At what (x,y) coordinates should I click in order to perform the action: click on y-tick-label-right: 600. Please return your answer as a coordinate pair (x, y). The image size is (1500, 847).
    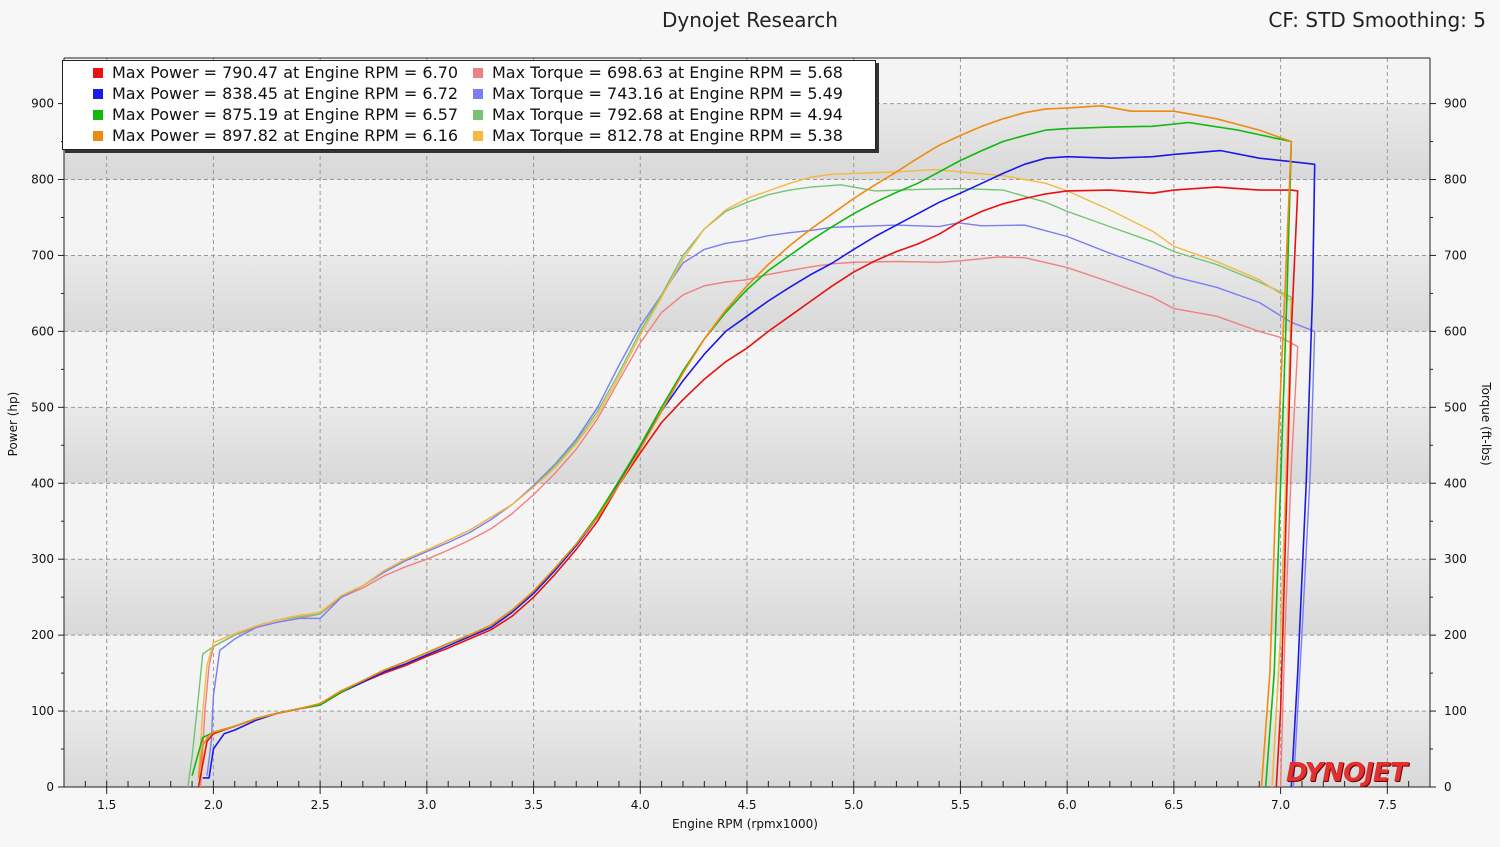
    Looking at the image, I should click on (1455, 331).